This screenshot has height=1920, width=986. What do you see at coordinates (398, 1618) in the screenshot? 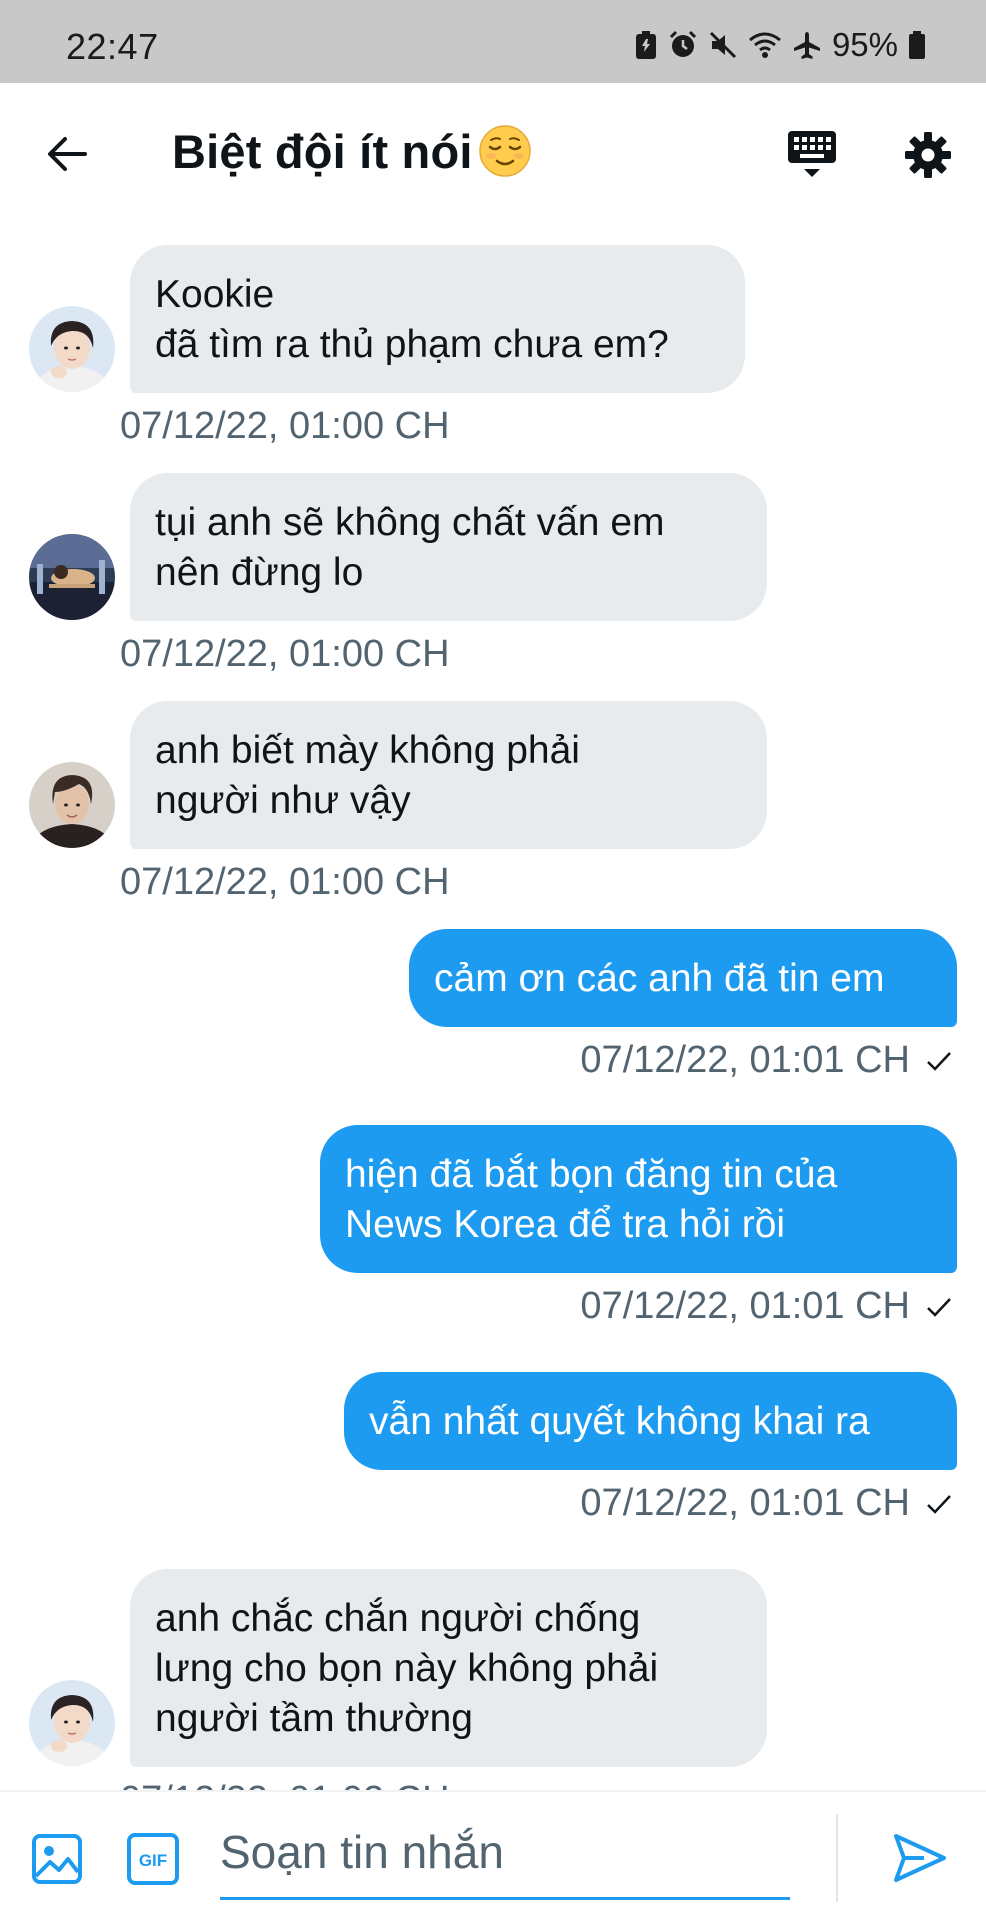
I see `message-line: anh chắc chắn người chống` at bounding box center [398, 1618].